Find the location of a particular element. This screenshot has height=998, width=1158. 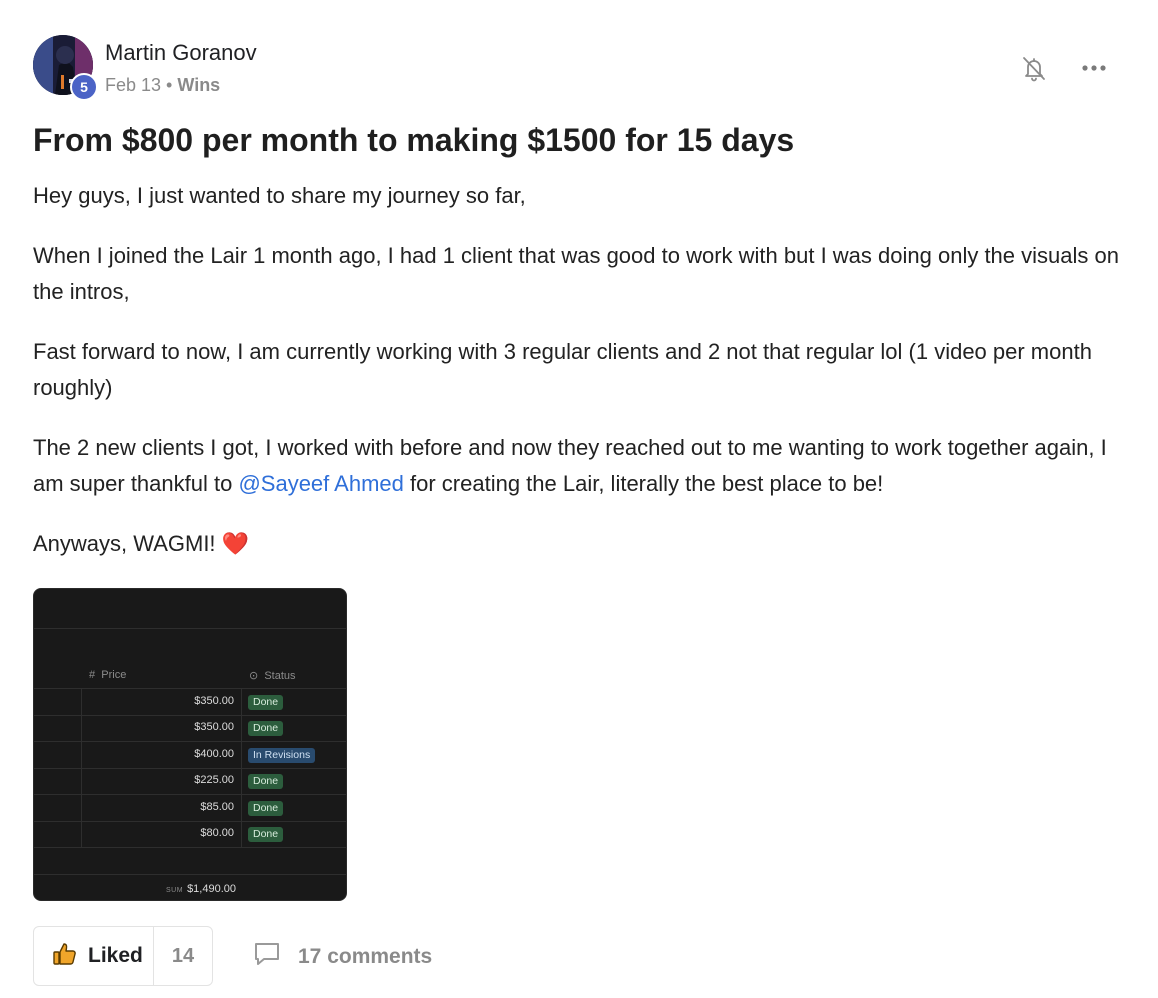

like-button: Liked is located at coordinates (94, 956).